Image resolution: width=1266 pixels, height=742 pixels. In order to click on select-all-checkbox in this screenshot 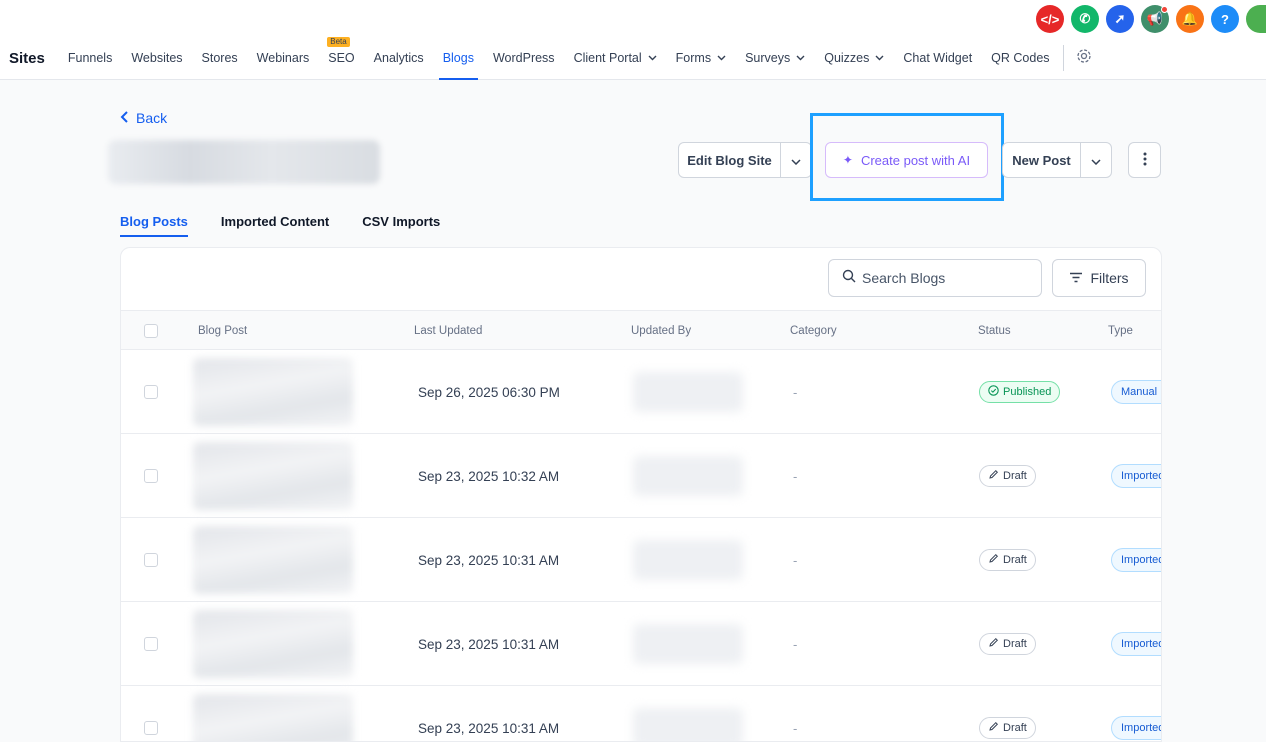, I will do `click(151, 331)`.